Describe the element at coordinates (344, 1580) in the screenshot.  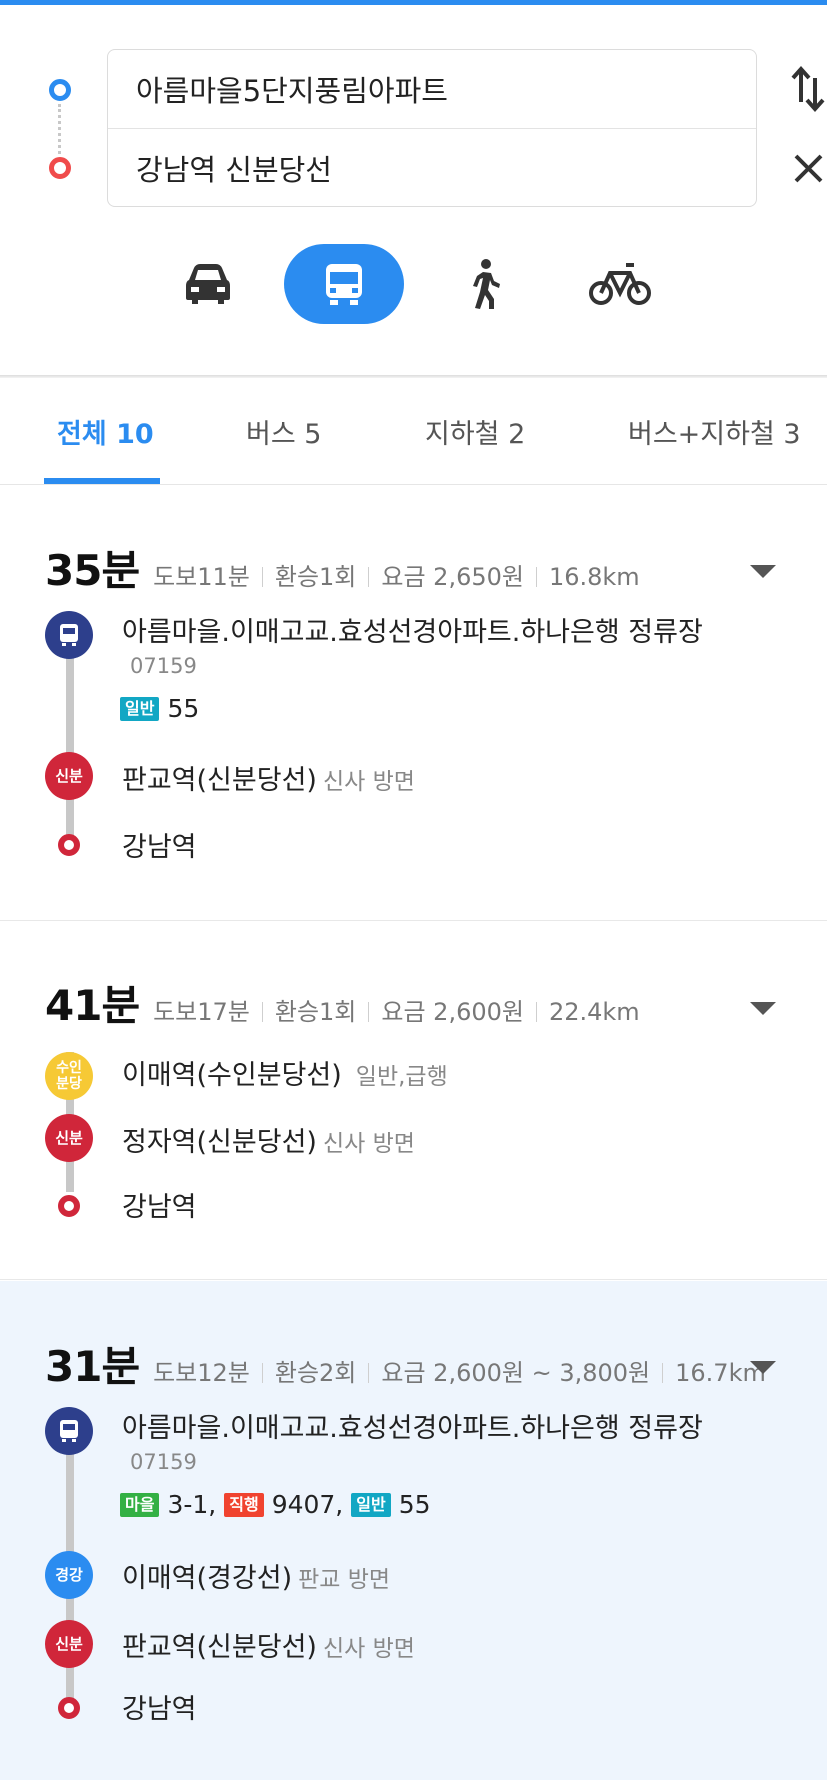
I see `station-direction: 판교 방면` at that location.